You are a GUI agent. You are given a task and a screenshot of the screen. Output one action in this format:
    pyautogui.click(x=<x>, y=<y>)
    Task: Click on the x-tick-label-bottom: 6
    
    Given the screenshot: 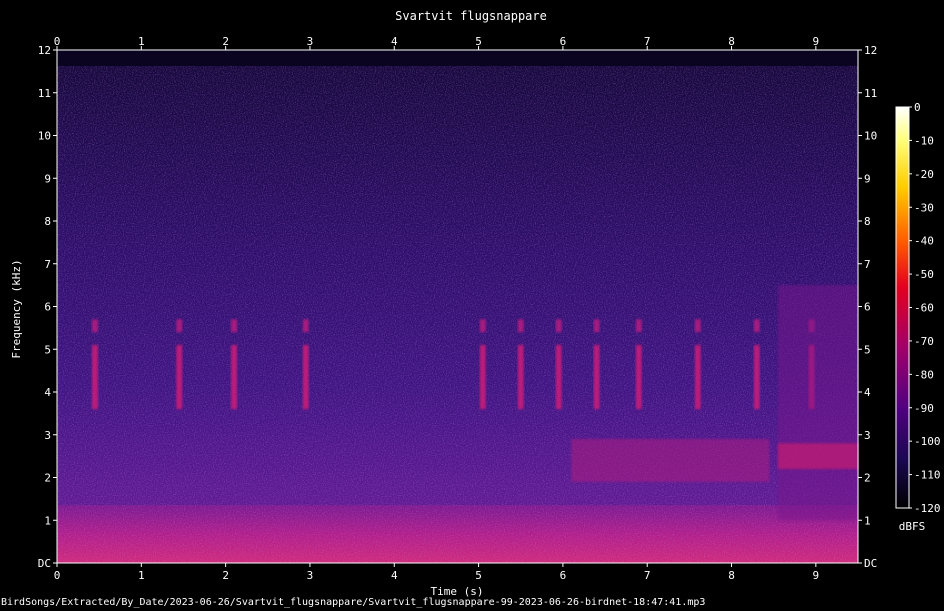 What is the action you would take?
    pyautogui.click(x=563, y=575)
    